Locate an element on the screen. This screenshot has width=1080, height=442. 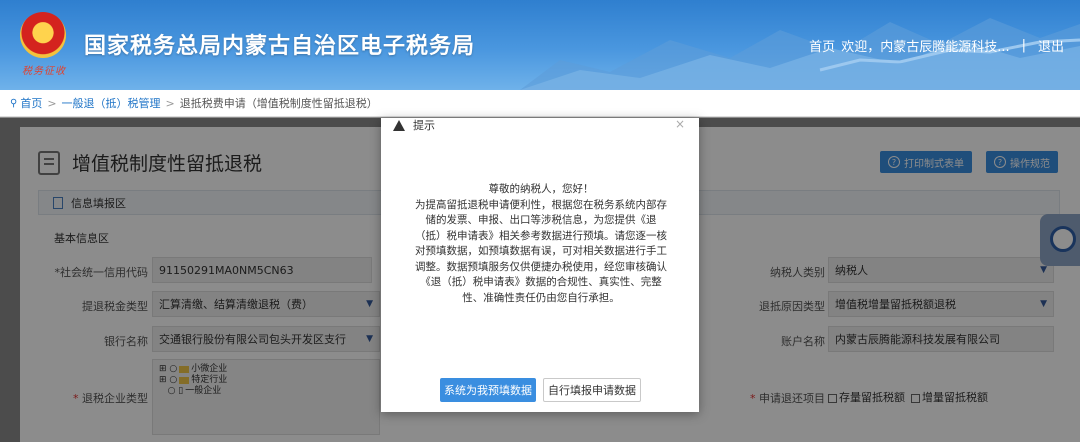
system-prefill-button: 系统为我预填数据 is located at coordinates (488, 390).